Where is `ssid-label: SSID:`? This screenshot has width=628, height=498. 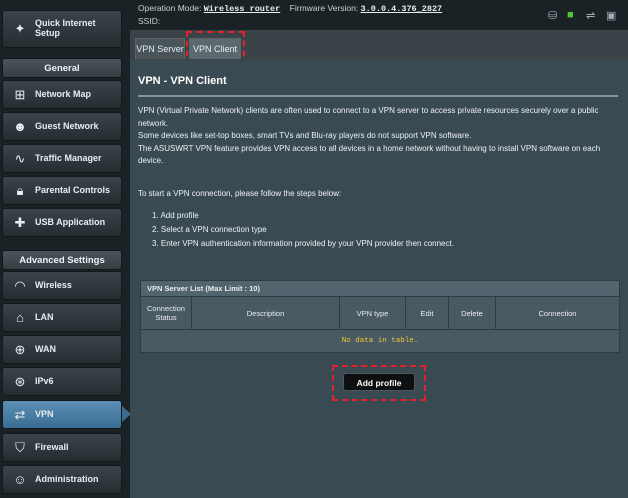 ssid-label: SSID: is located at coordinates (149, 21).